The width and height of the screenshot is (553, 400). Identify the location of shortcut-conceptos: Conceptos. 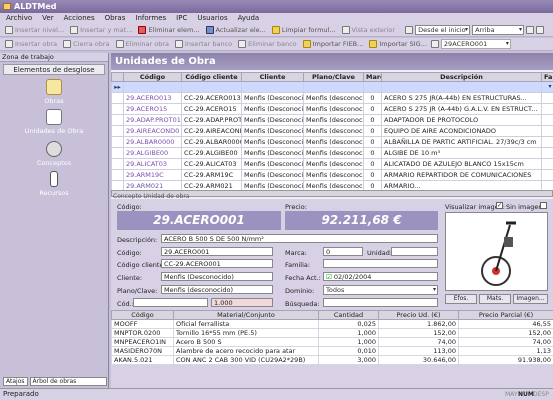
(54, 154).